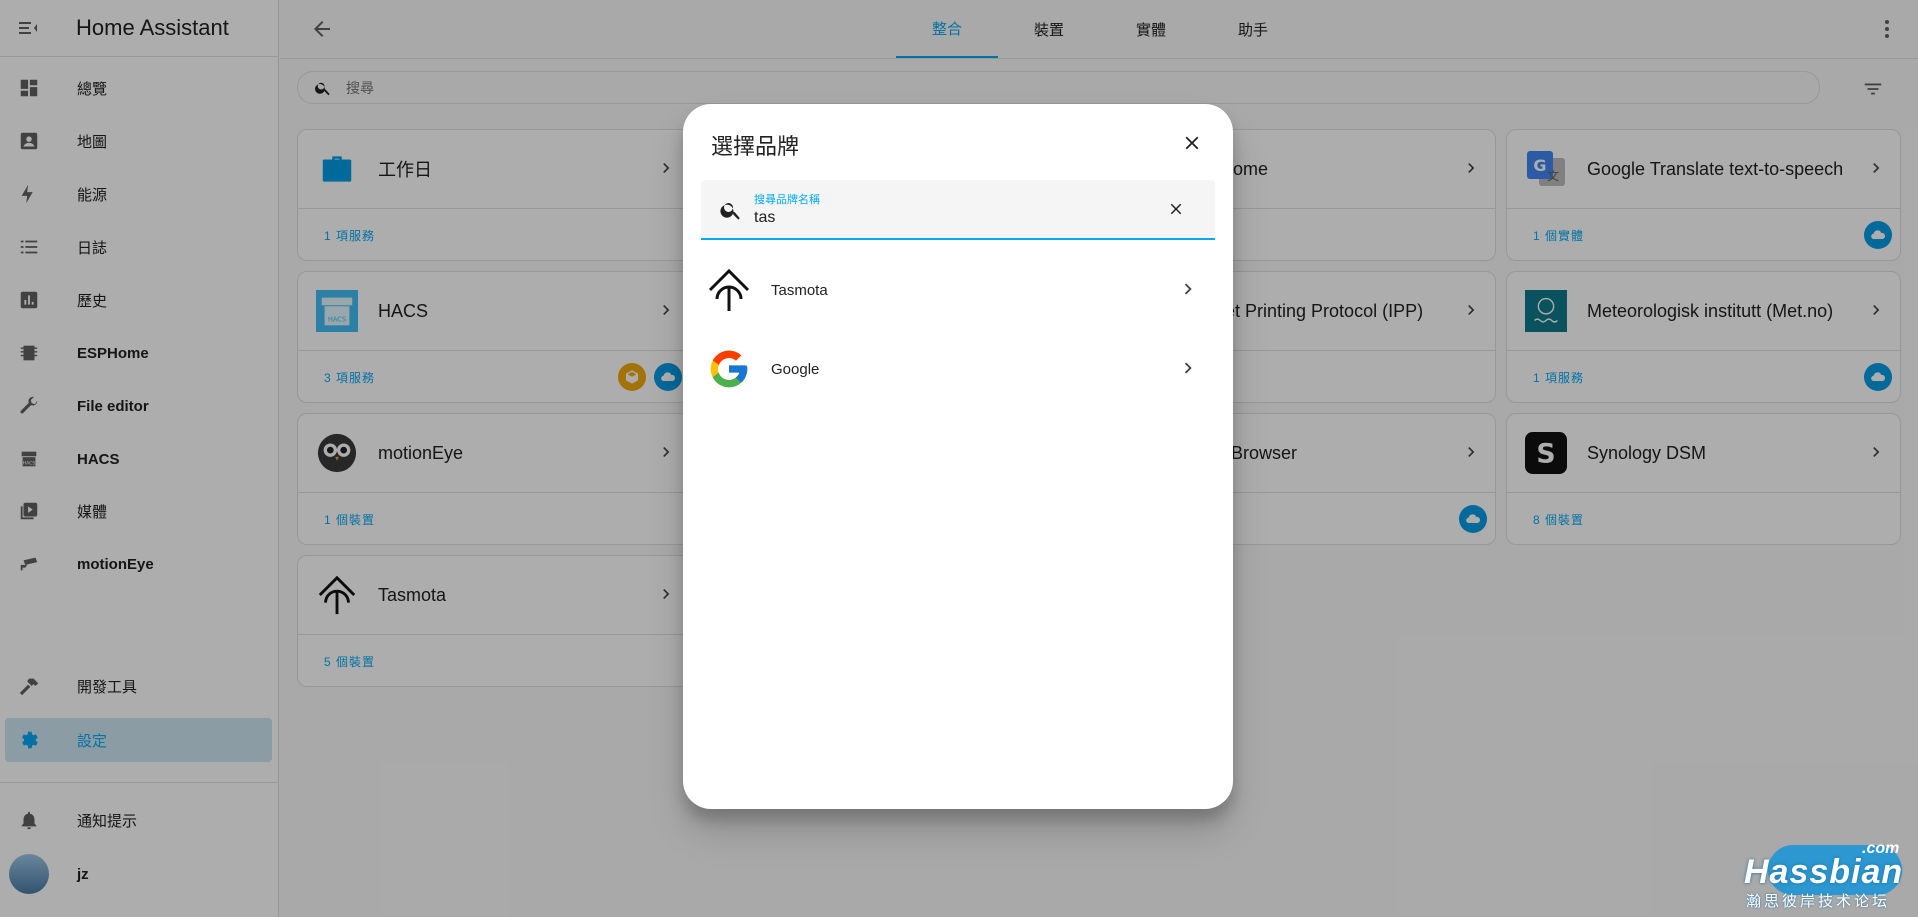 The height and width of the screenshot is (917, 1918). Describe the element at coordinates (795, 369) in the screenshot. I see `brand-name: Google` at that location.